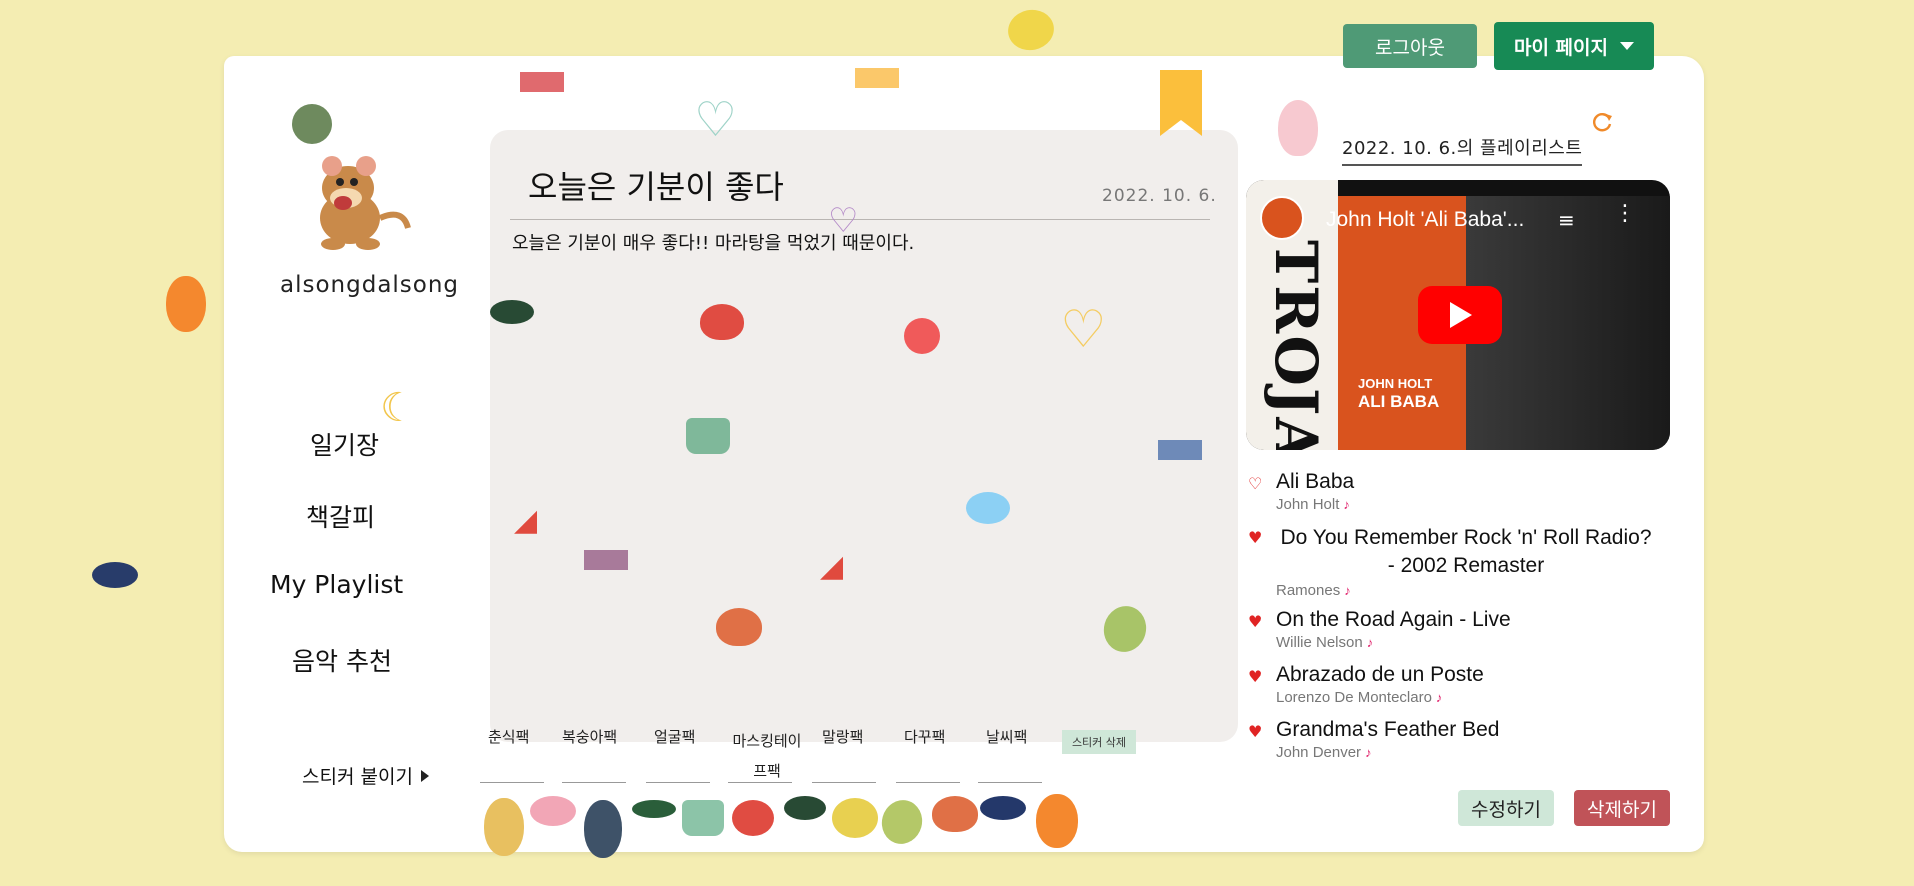 The height and width of the screenshot is (886, 1914). What do you see at coordinates (1410, 46) in the screenshot?
I see `logout-button: 로그아웃` at bounding box center [1410, 46].